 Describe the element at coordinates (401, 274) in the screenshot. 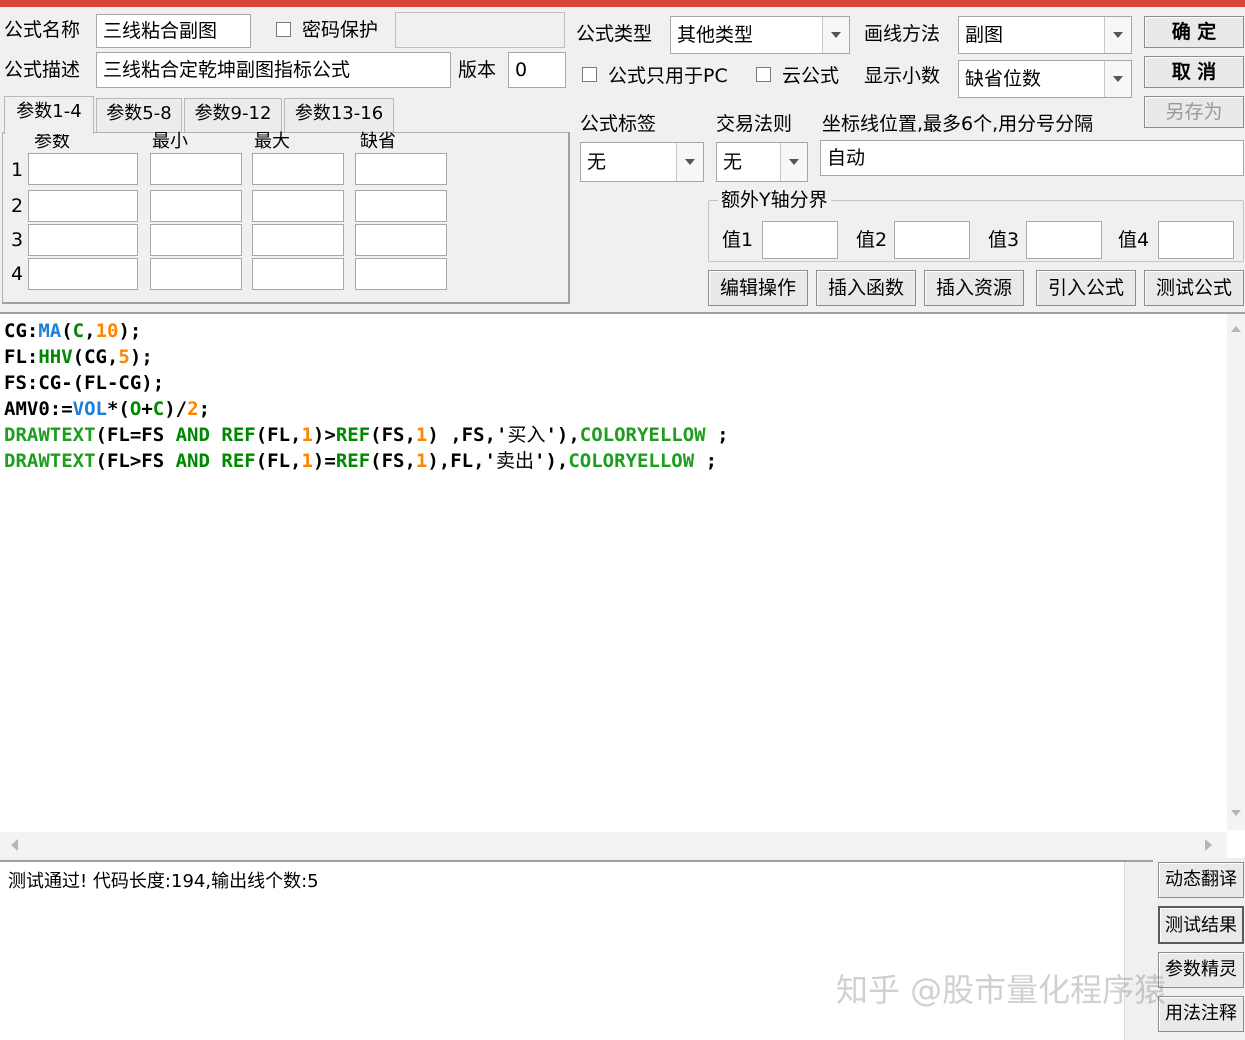

I see `param-4-default` at that location.